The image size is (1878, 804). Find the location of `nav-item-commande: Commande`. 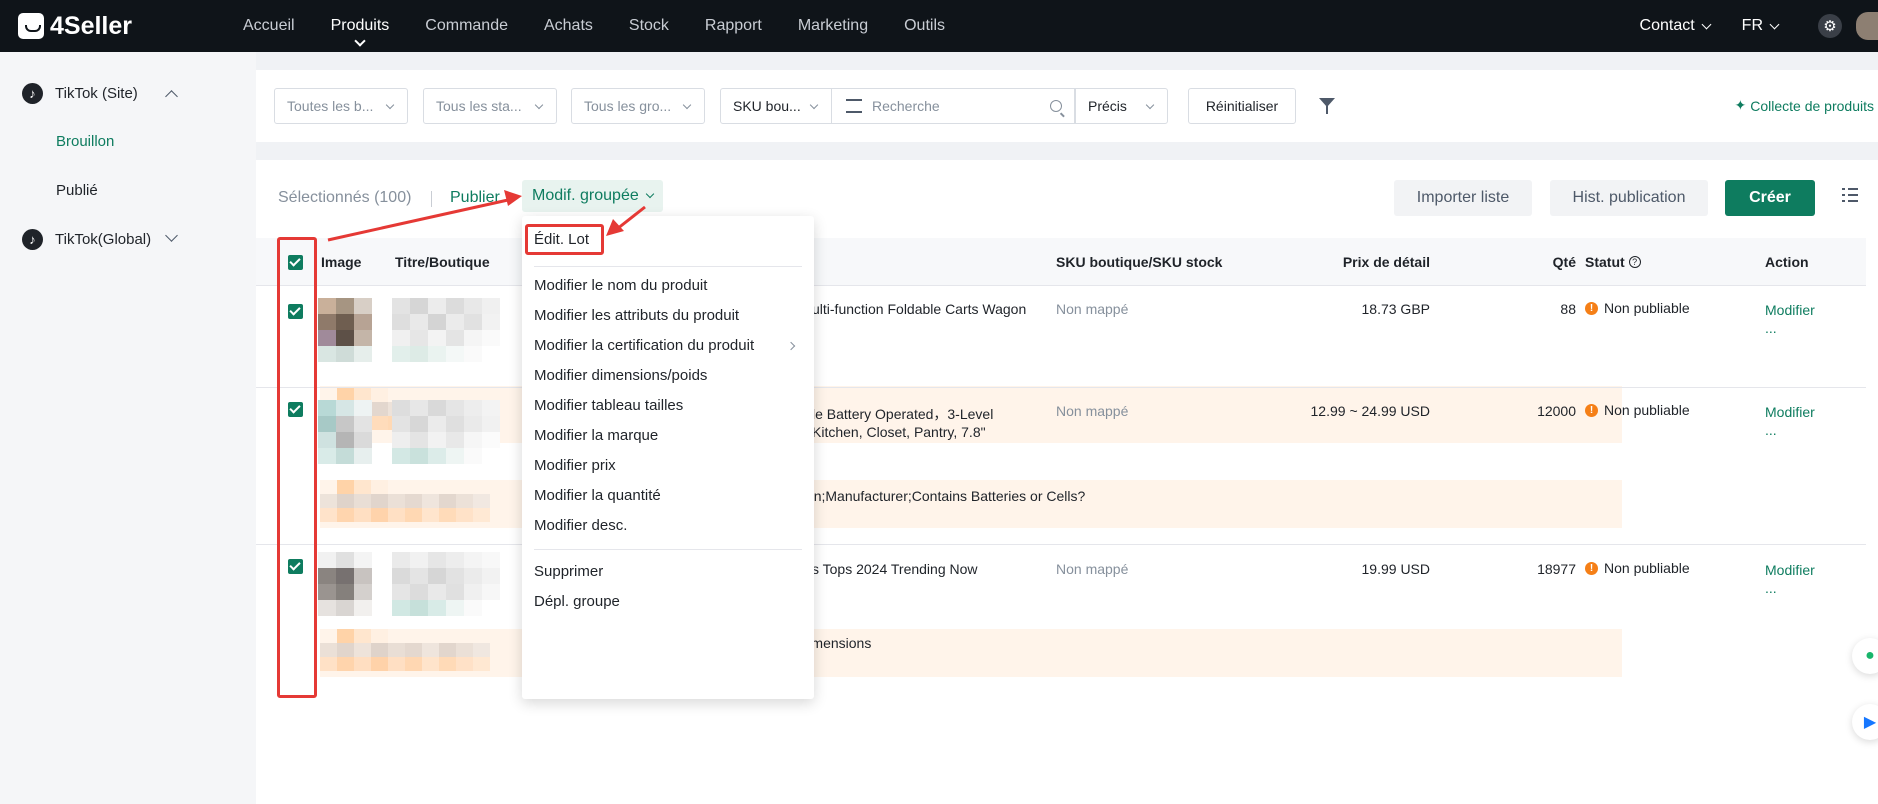

nav-item-commande: Commande is located at coordinates (466, 26).